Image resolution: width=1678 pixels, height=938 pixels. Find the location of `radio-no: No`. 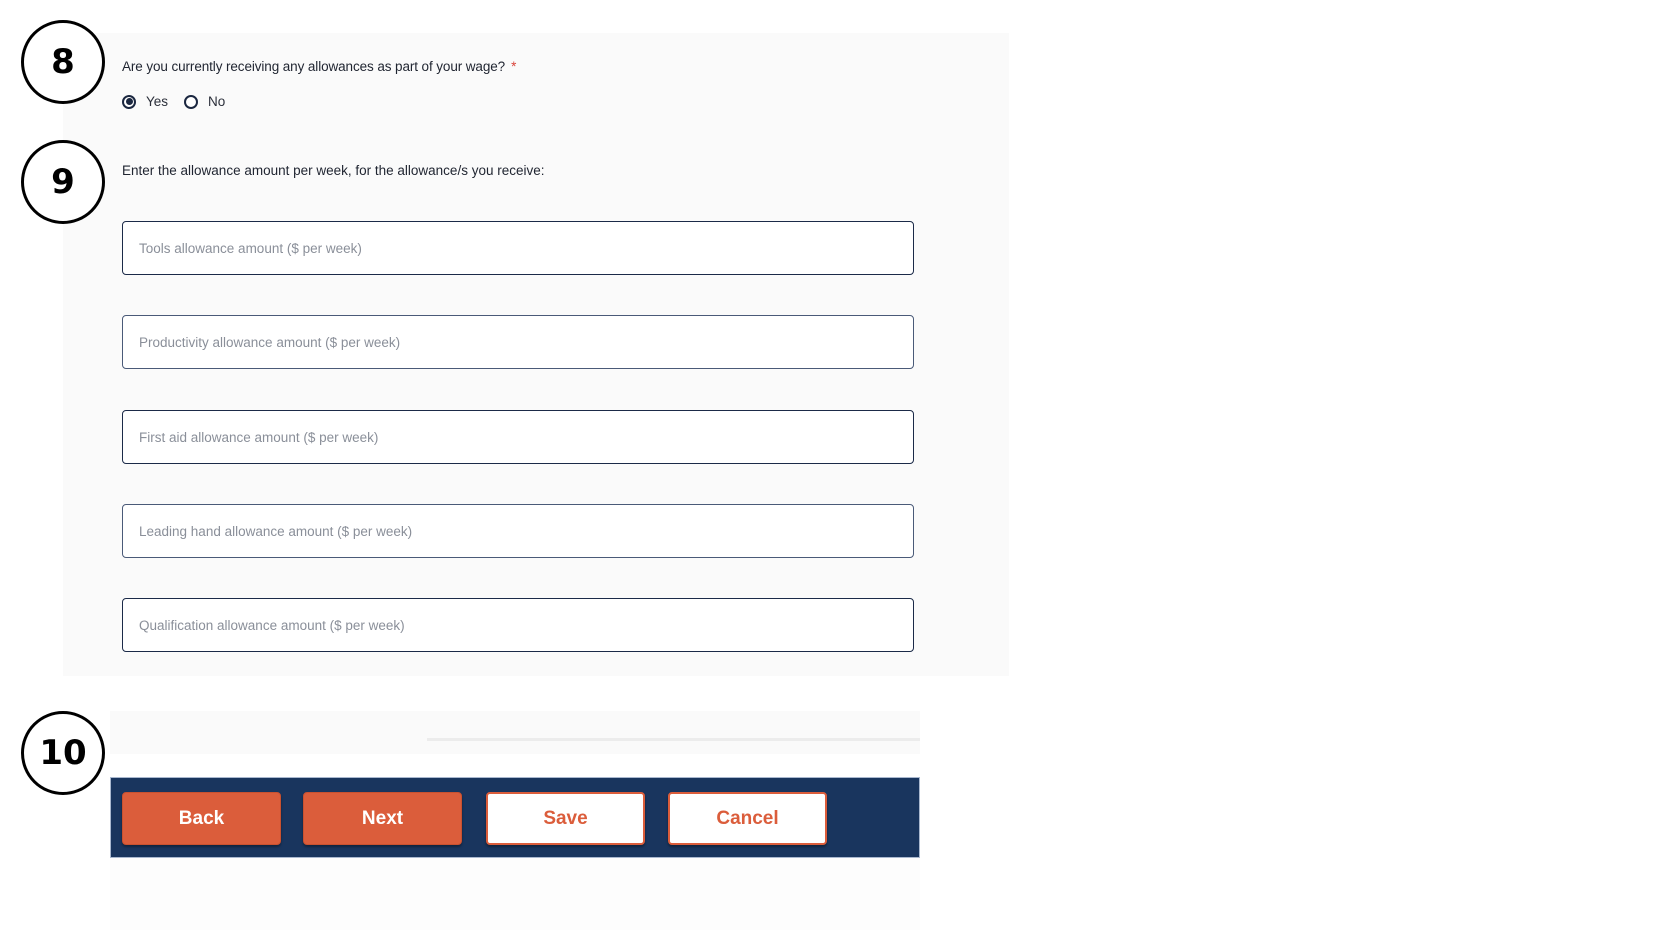

radio-no: No is located at coordinates (204, 101).